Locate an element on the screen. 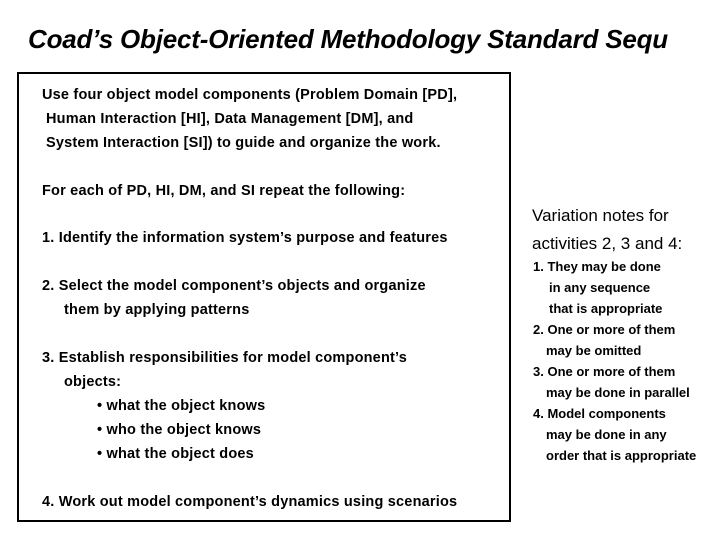 Image resolution: width=720 pixels, height=540 pixels. step-3-line-2: objects: is located at coordinates (93, 382).